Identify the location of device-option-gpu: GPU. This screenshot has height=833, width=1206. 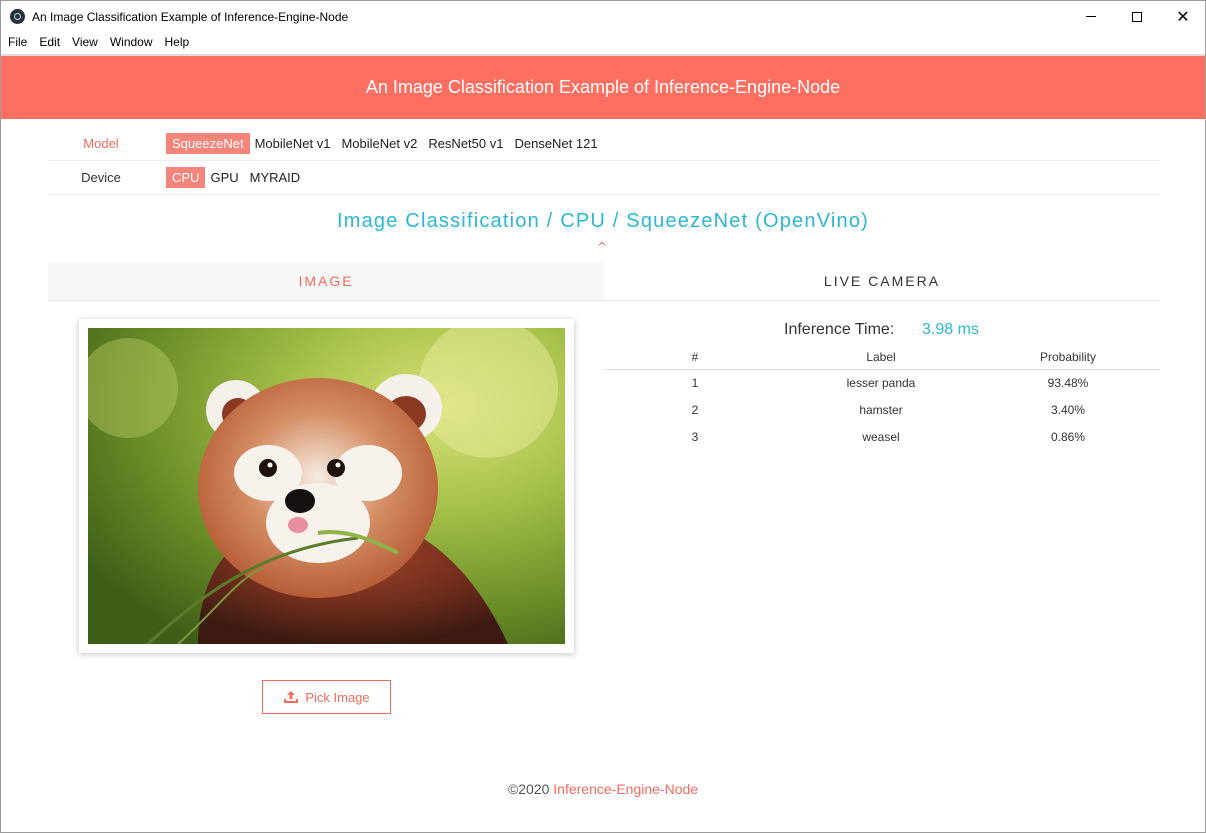
(224, 177).